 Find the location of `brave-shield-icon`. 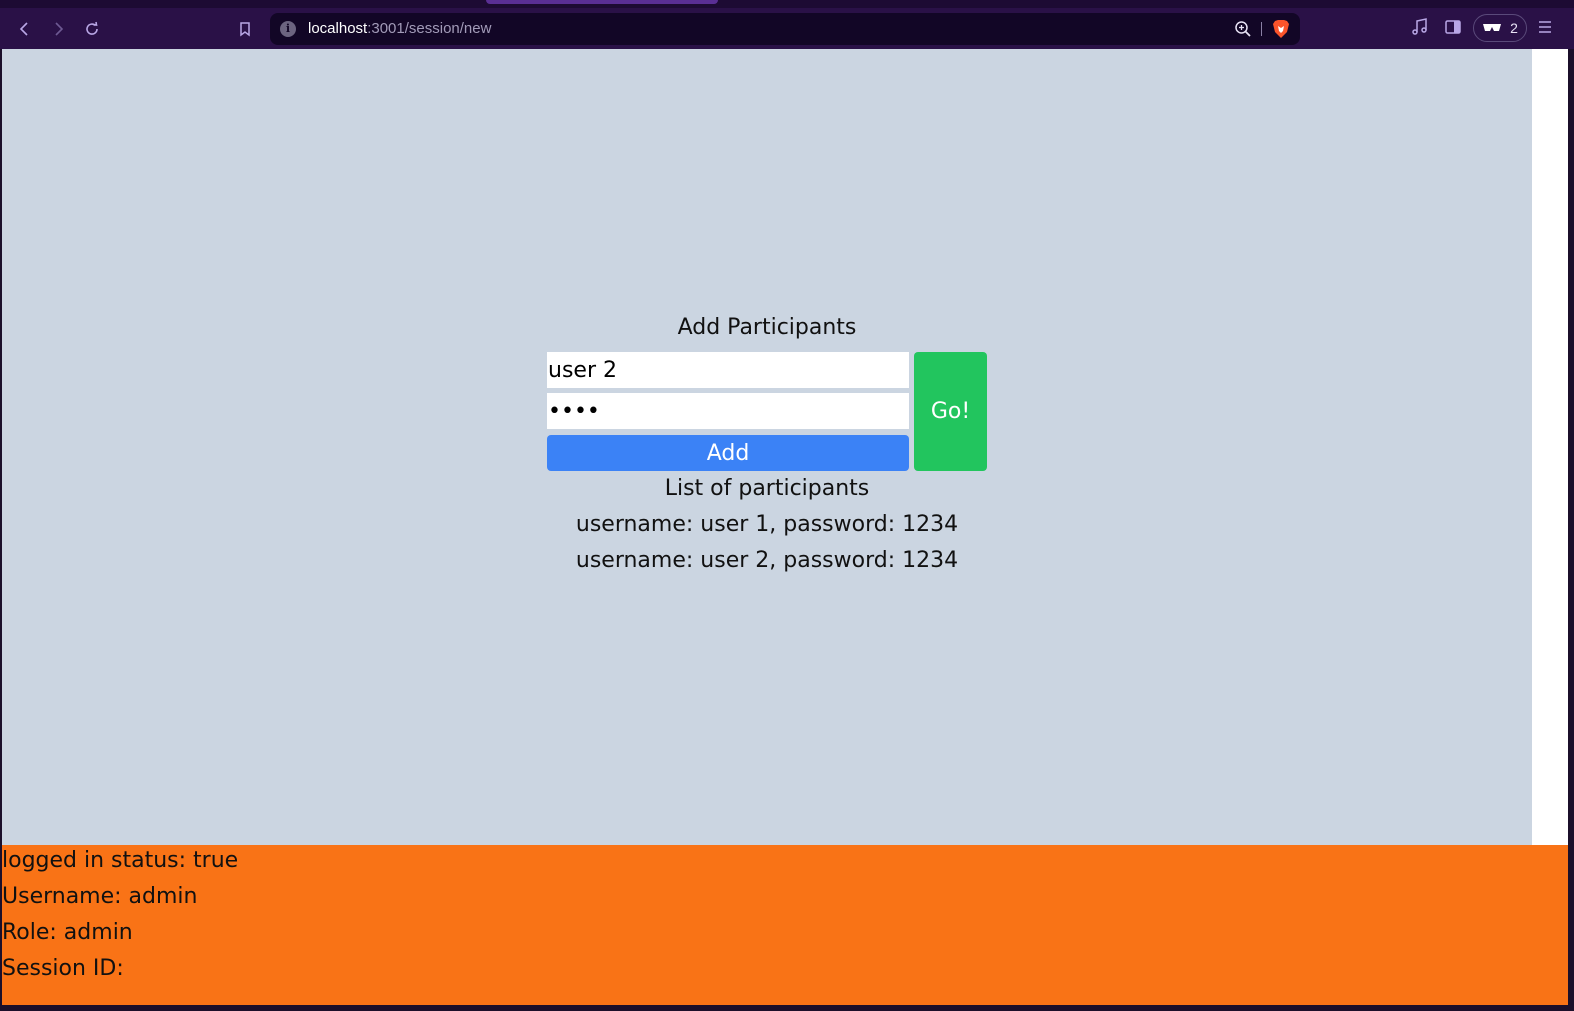

brave-shield-icon is located at coordinates (1281, 29).